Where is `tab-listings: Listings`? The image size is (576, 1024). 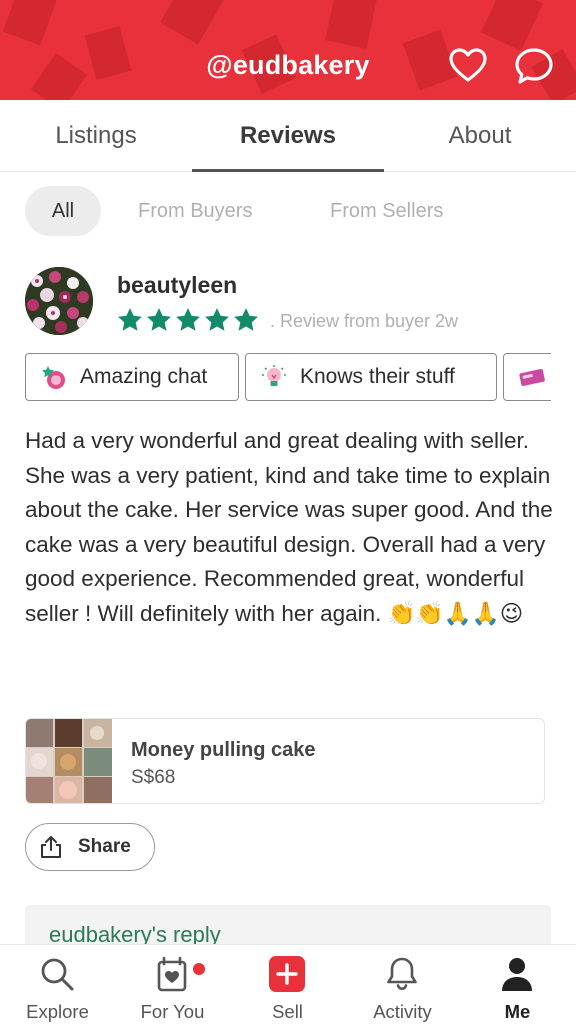
tab-listings: Listings is located at coordinates (96, 136).